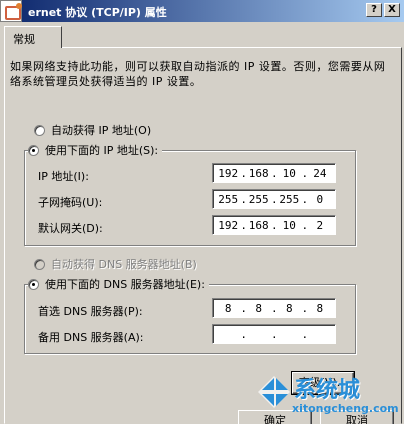  I want to click on manual-dns-radio: 使用下面的 DNS 服务器地址(E):, so click(118, 284).